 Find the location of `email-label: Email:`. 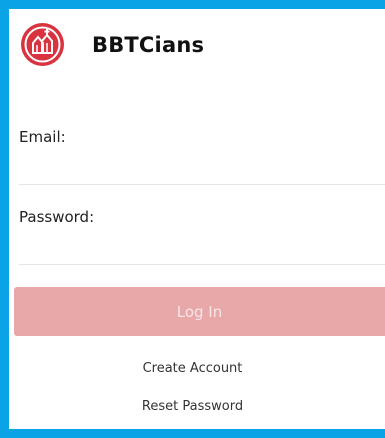

email-label: Email: is located at coordinates (42, 137).